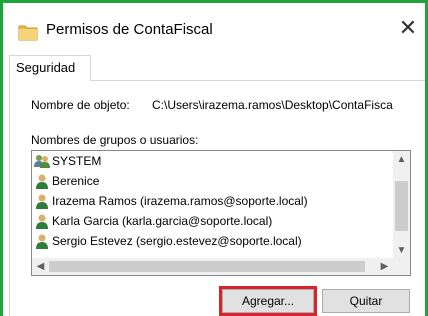 The width and height of the screenshot is (428, 316). I want to click on list-item-system: SYSTEM, so click(207, 161).